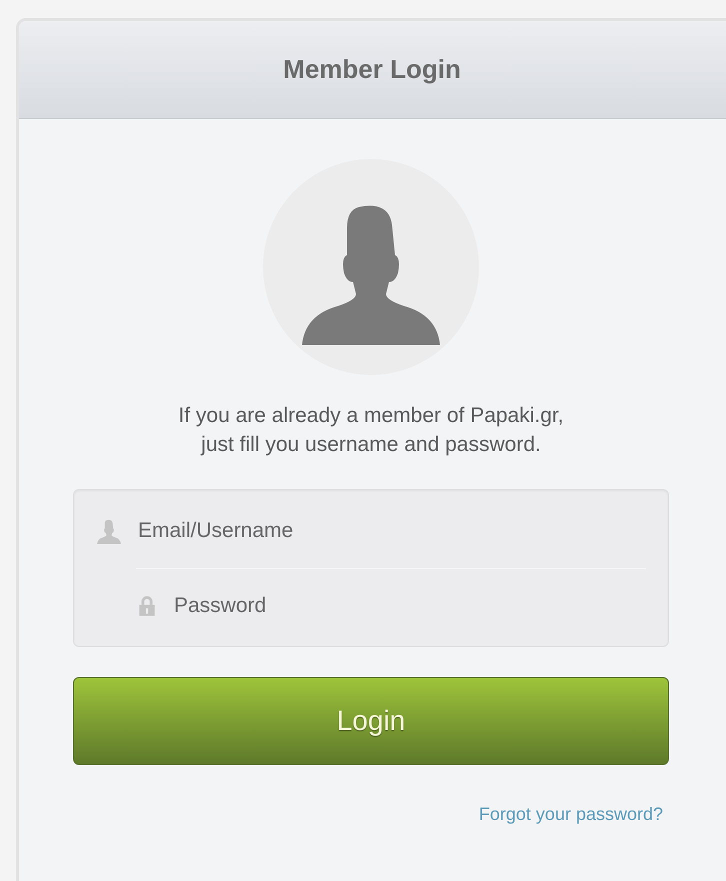 The width and height of the screenshot is (726, 881). I want to click on intro-text: just fill you username and password., so click(371, 445).